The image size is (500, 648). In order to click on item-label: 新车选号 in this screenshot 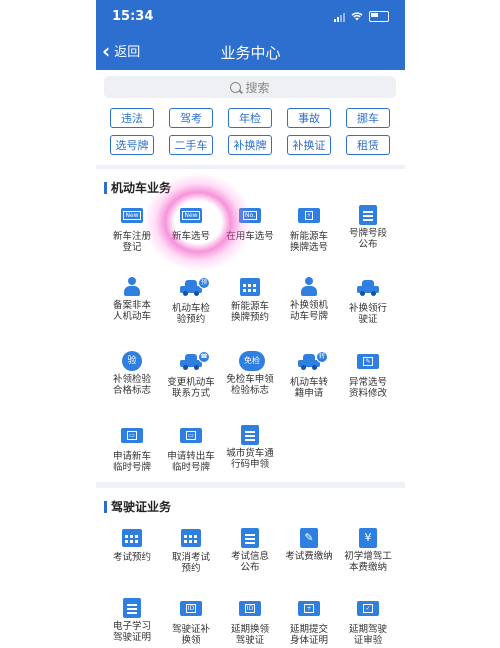, I will do `click(190, 236)`.